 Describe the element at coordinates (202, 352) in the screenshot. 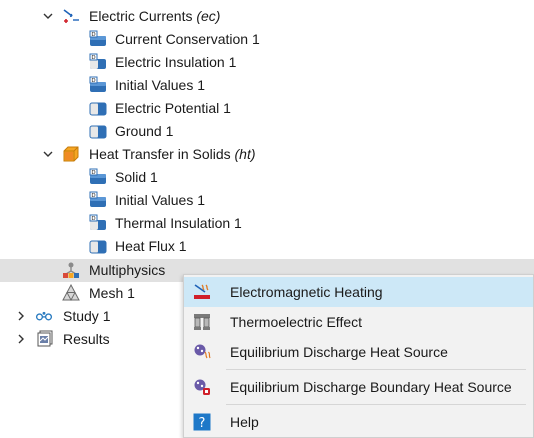

I see `discharge-heat-source-icon` at that location.